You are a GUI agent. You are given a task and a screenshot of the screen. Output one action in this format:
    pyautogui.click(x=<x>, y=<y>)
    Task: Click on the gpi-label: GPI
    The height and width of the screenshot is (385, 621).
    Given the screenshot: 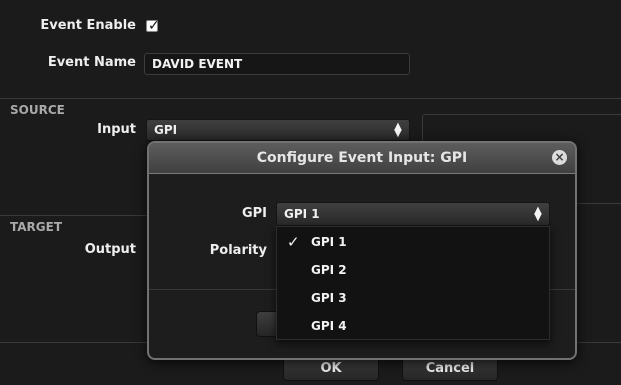 What is the action you would take?
    pyautogui.click(x=254, y=213)
    